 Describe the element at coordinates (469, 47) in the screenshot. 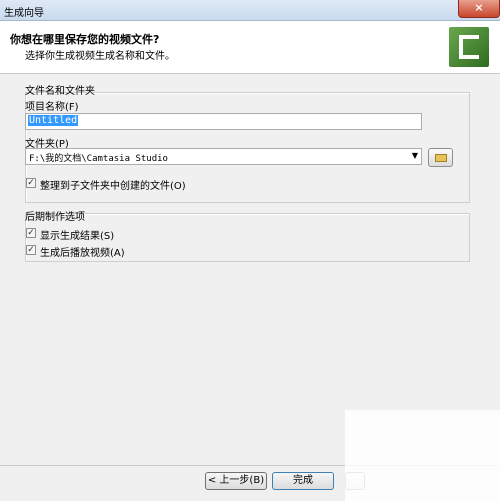

I see `camtasia-logo-icon` at that location.